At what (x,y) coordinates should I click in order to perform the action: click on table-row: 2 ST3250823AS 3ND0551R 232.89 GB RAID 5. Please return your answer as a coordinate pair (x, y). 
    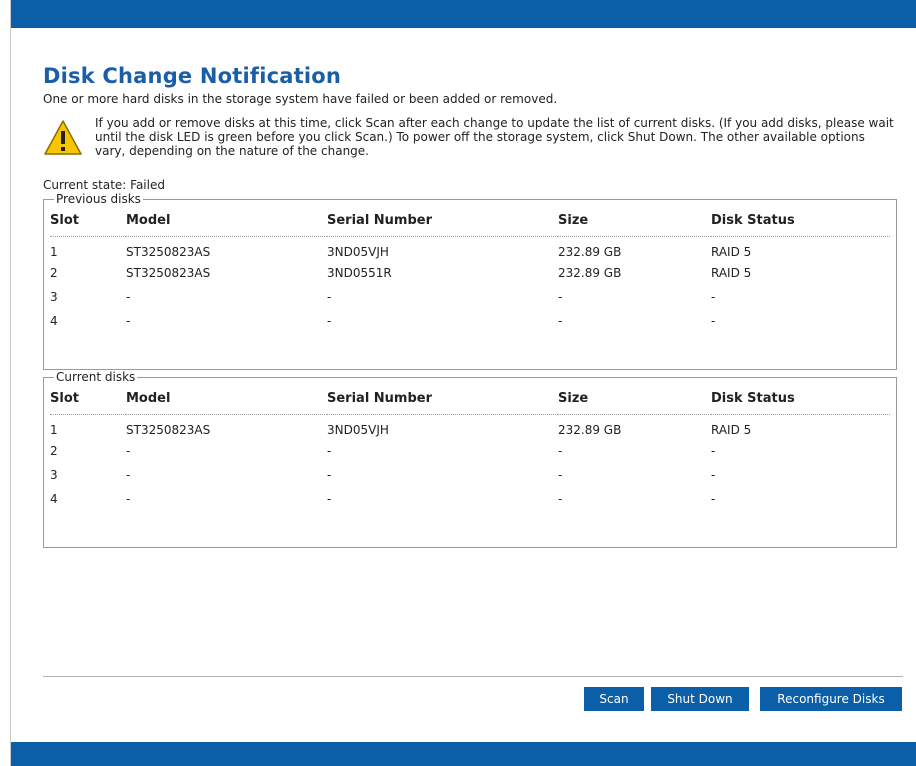
    Looking at the image, I should click on (470, 273).